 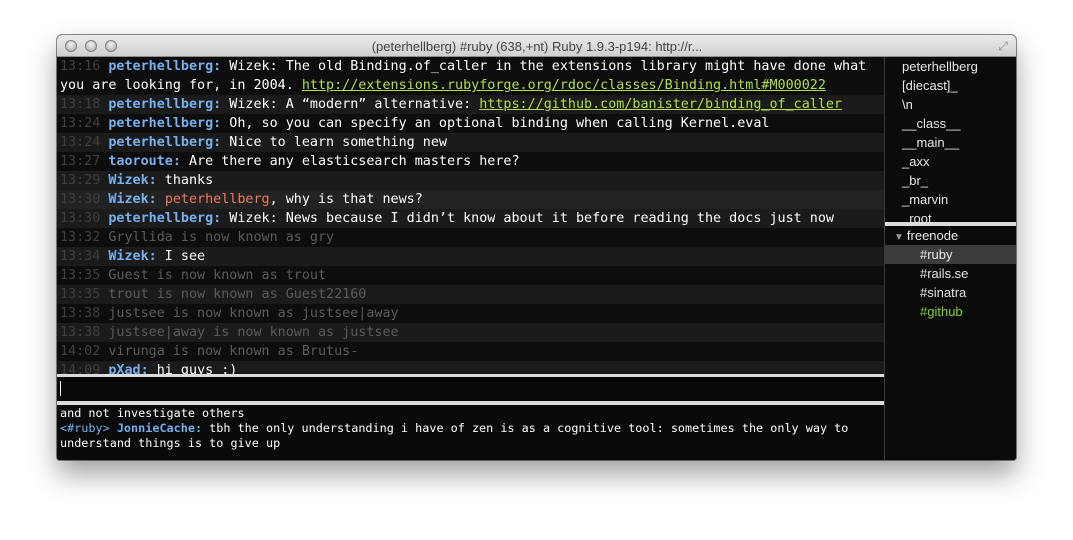 What do you see at coordinates (470, 237) in the screenshot?
I see `event-row: 13:32 Gryllida is now known as gry` at bounding box center [470, 237].